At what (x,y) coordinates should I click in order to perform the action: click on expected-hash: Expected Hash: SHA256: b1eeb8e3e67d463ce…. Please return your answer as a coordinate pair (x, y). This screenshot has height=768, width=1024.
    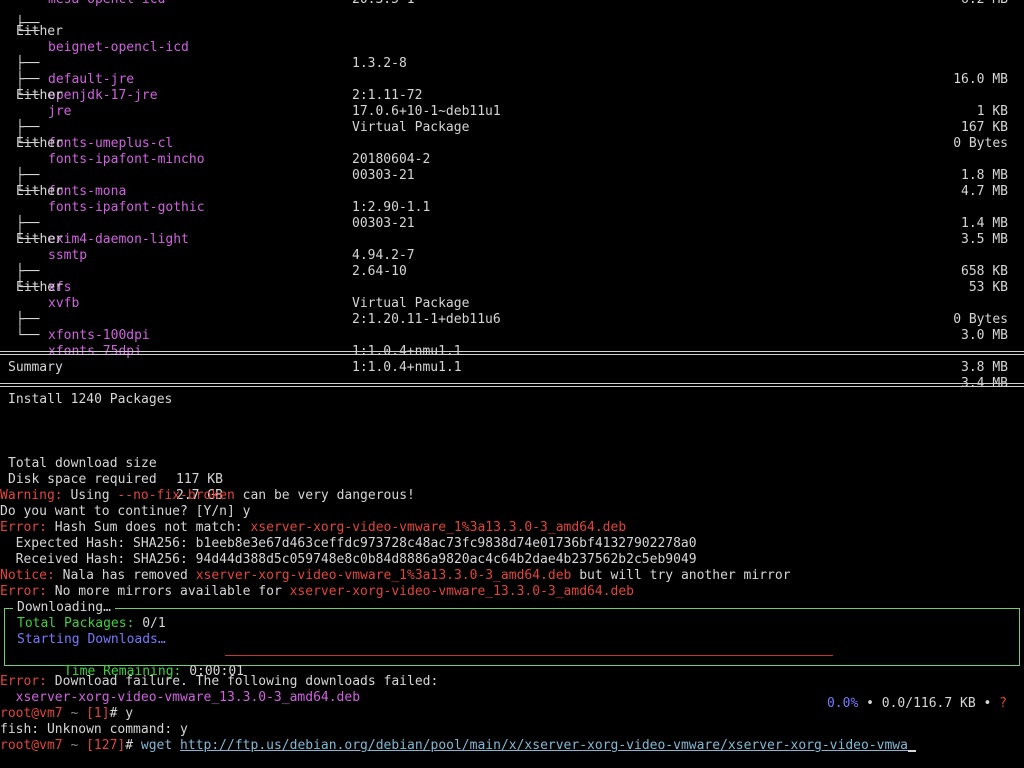
    Looking at the image, I should click on (348, 543).